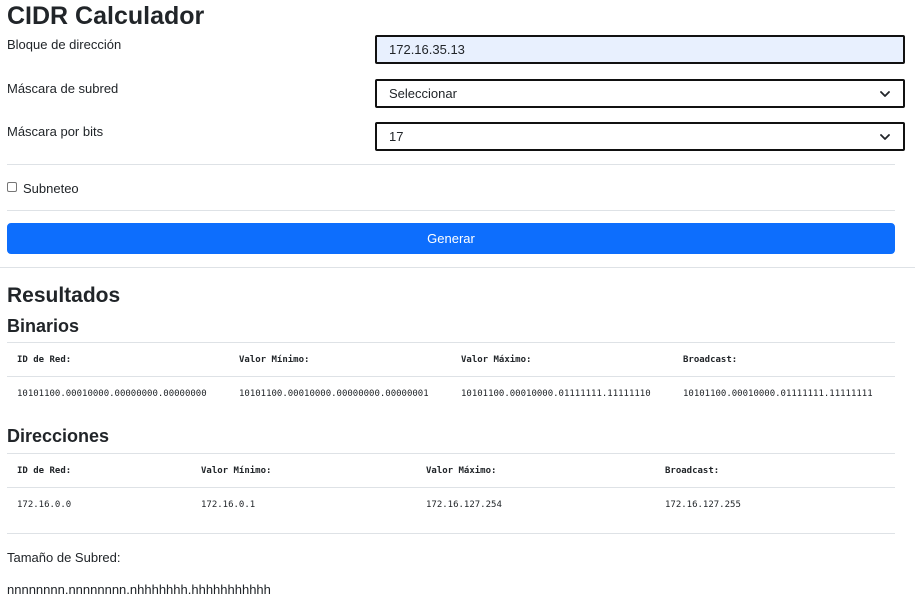  Describe the element at coordinates (106, 16) in the screenshot. I see `page-title: CIDR Calculador` at that location.